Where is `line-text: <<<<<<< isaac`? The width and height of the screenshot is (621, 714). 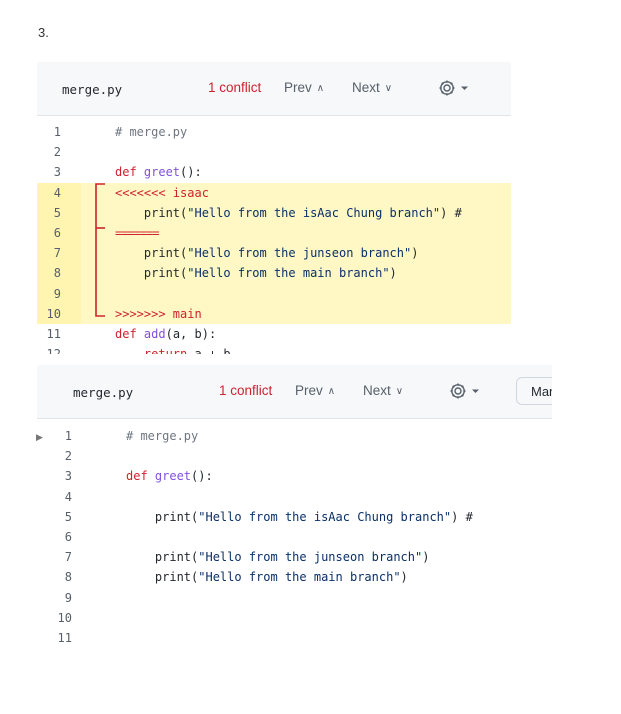 line-text: <<<<<<< isaac is located at coordinates (162, 192).